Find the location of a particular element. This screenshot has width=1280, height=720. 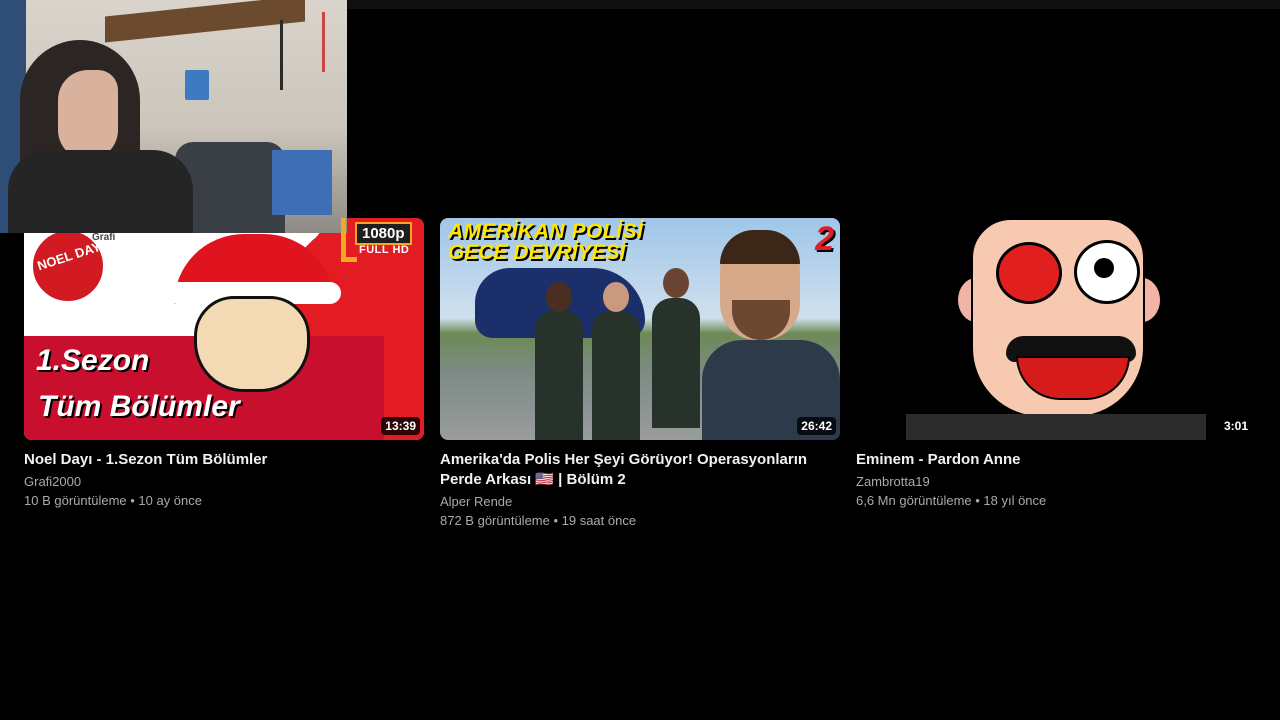

shelf-jar is located at coordinates (197, 85).